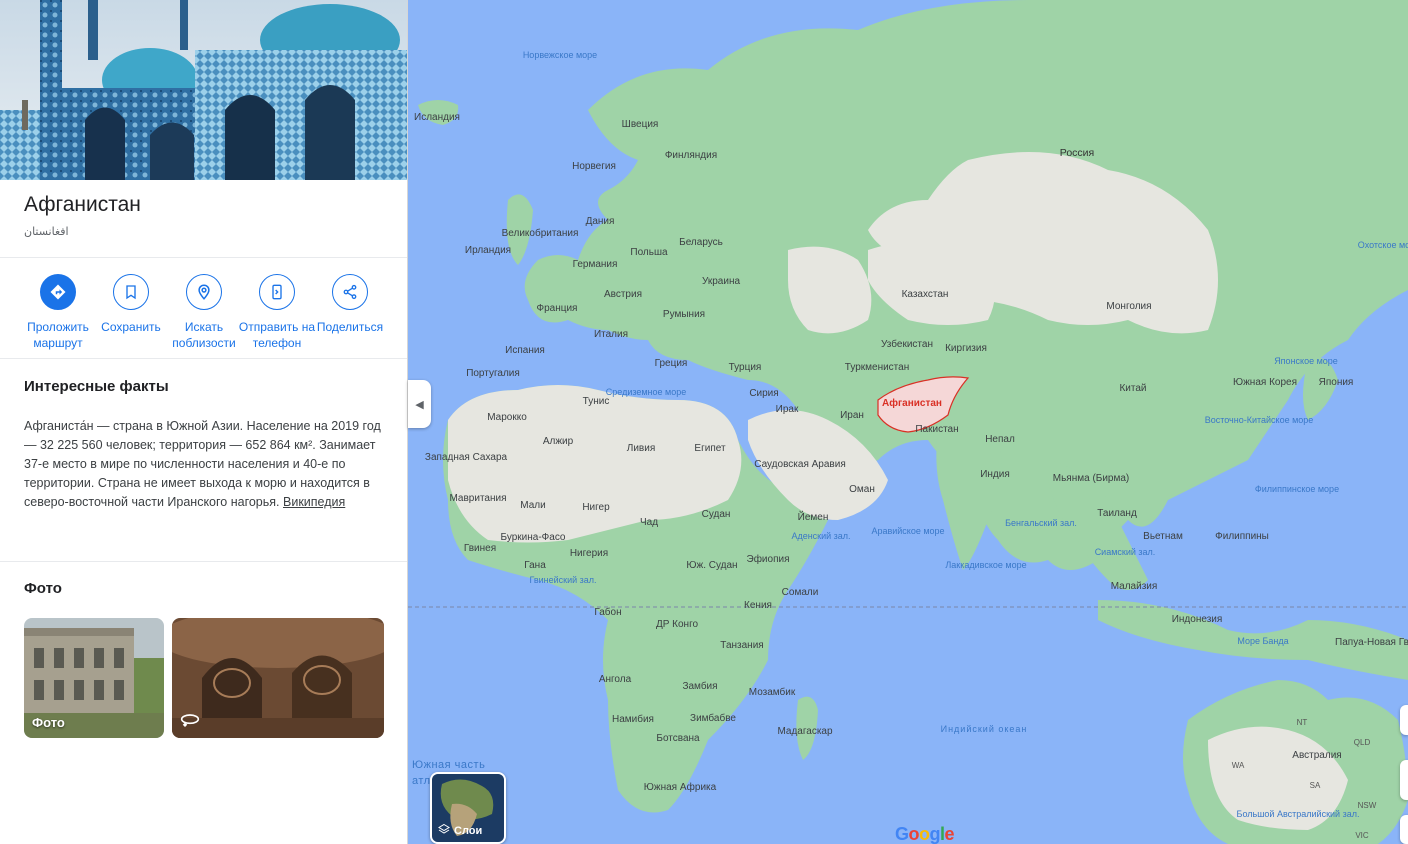 The width and height of the screenshot is (1408, 844). Describe the element at coordinates (607, 612) in the screenshot. I see `country-label: Габон` at that location.